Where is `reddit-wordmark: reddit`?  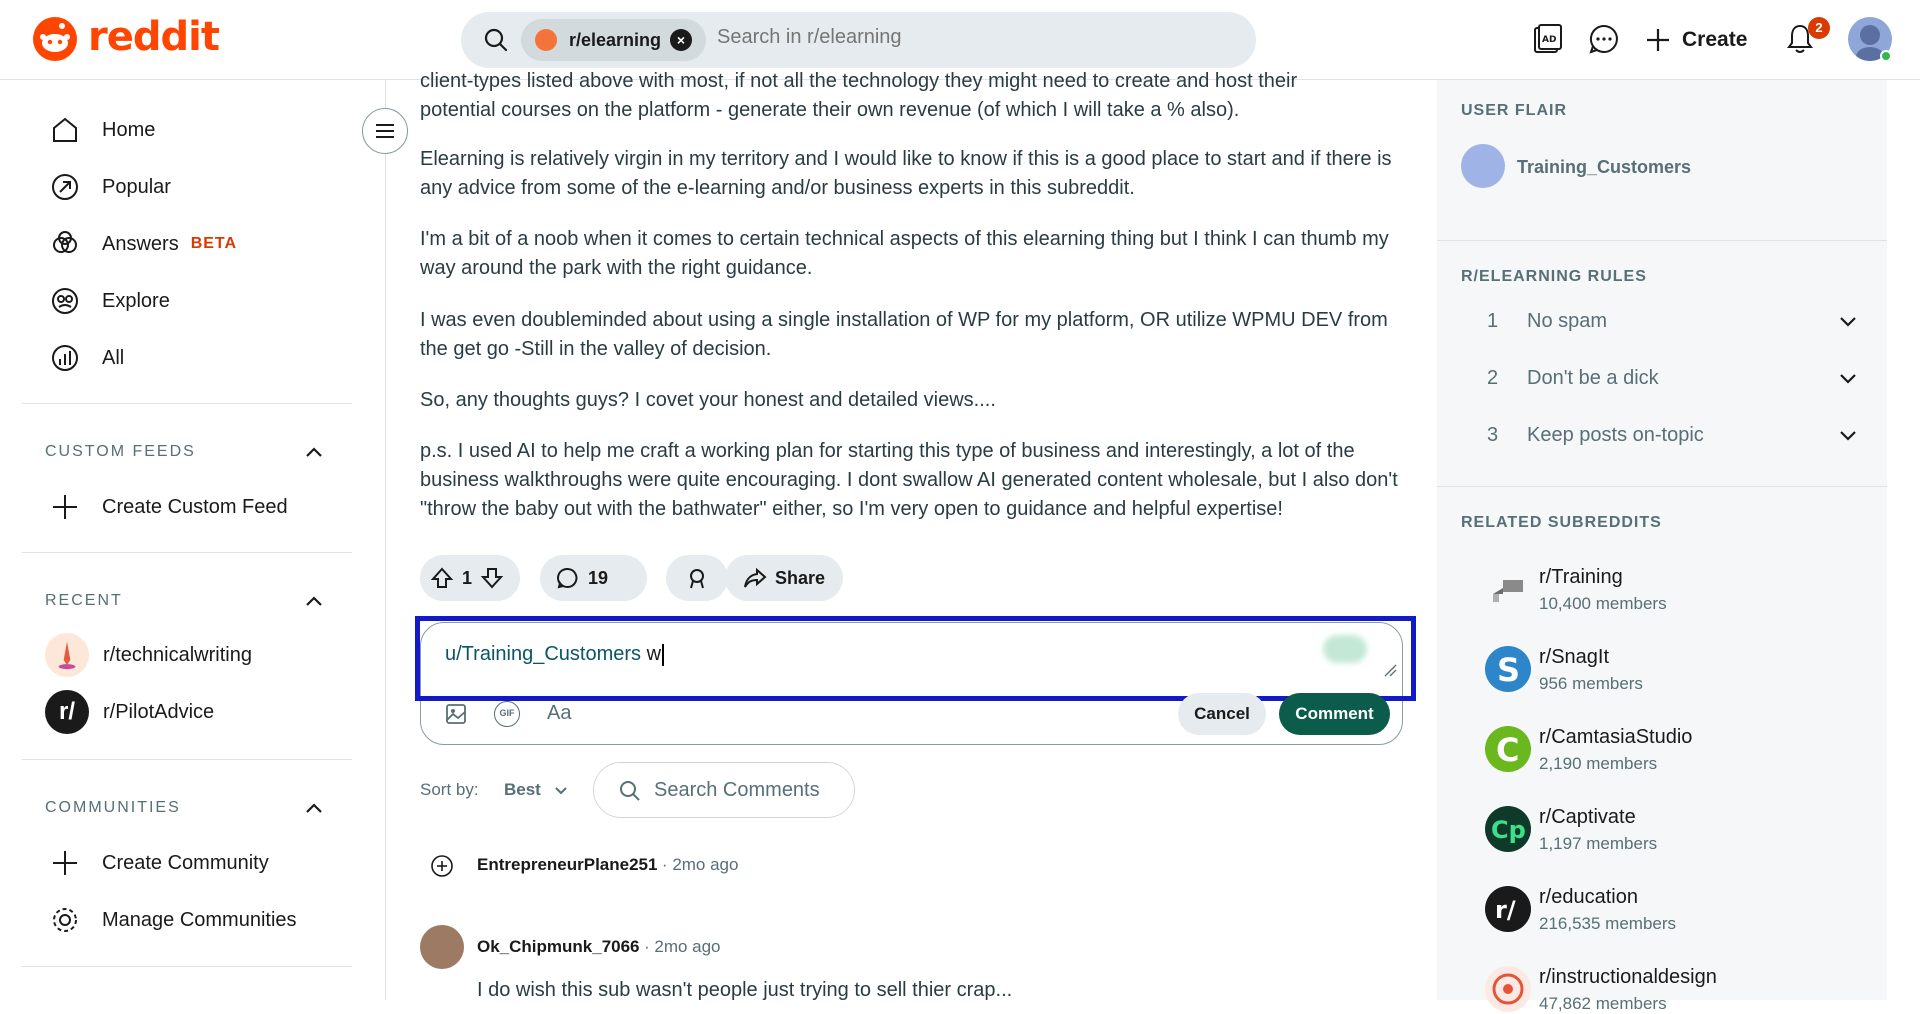
reddit-wordmark: reddit is located at coordinates (154, 37).